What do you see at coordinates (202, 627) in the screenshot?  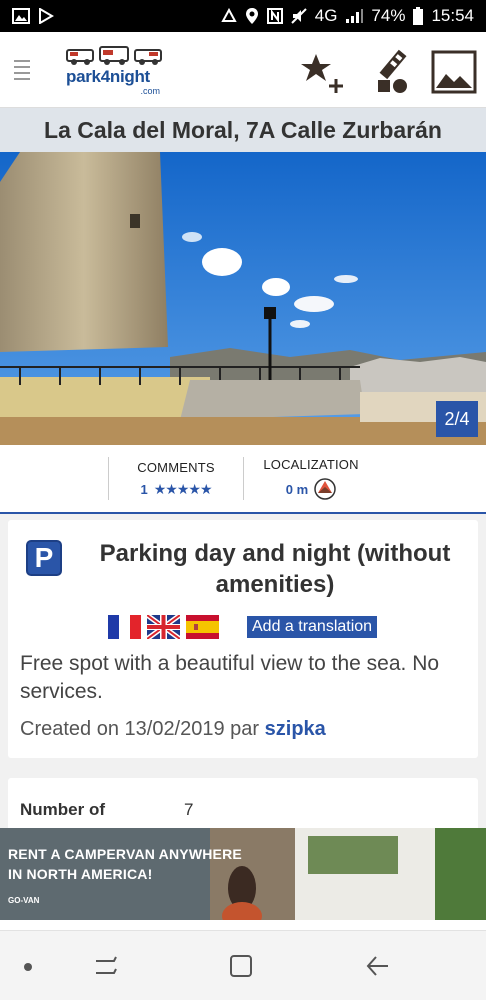 I see `flag-es-icon` at bounding box center [202, 627].